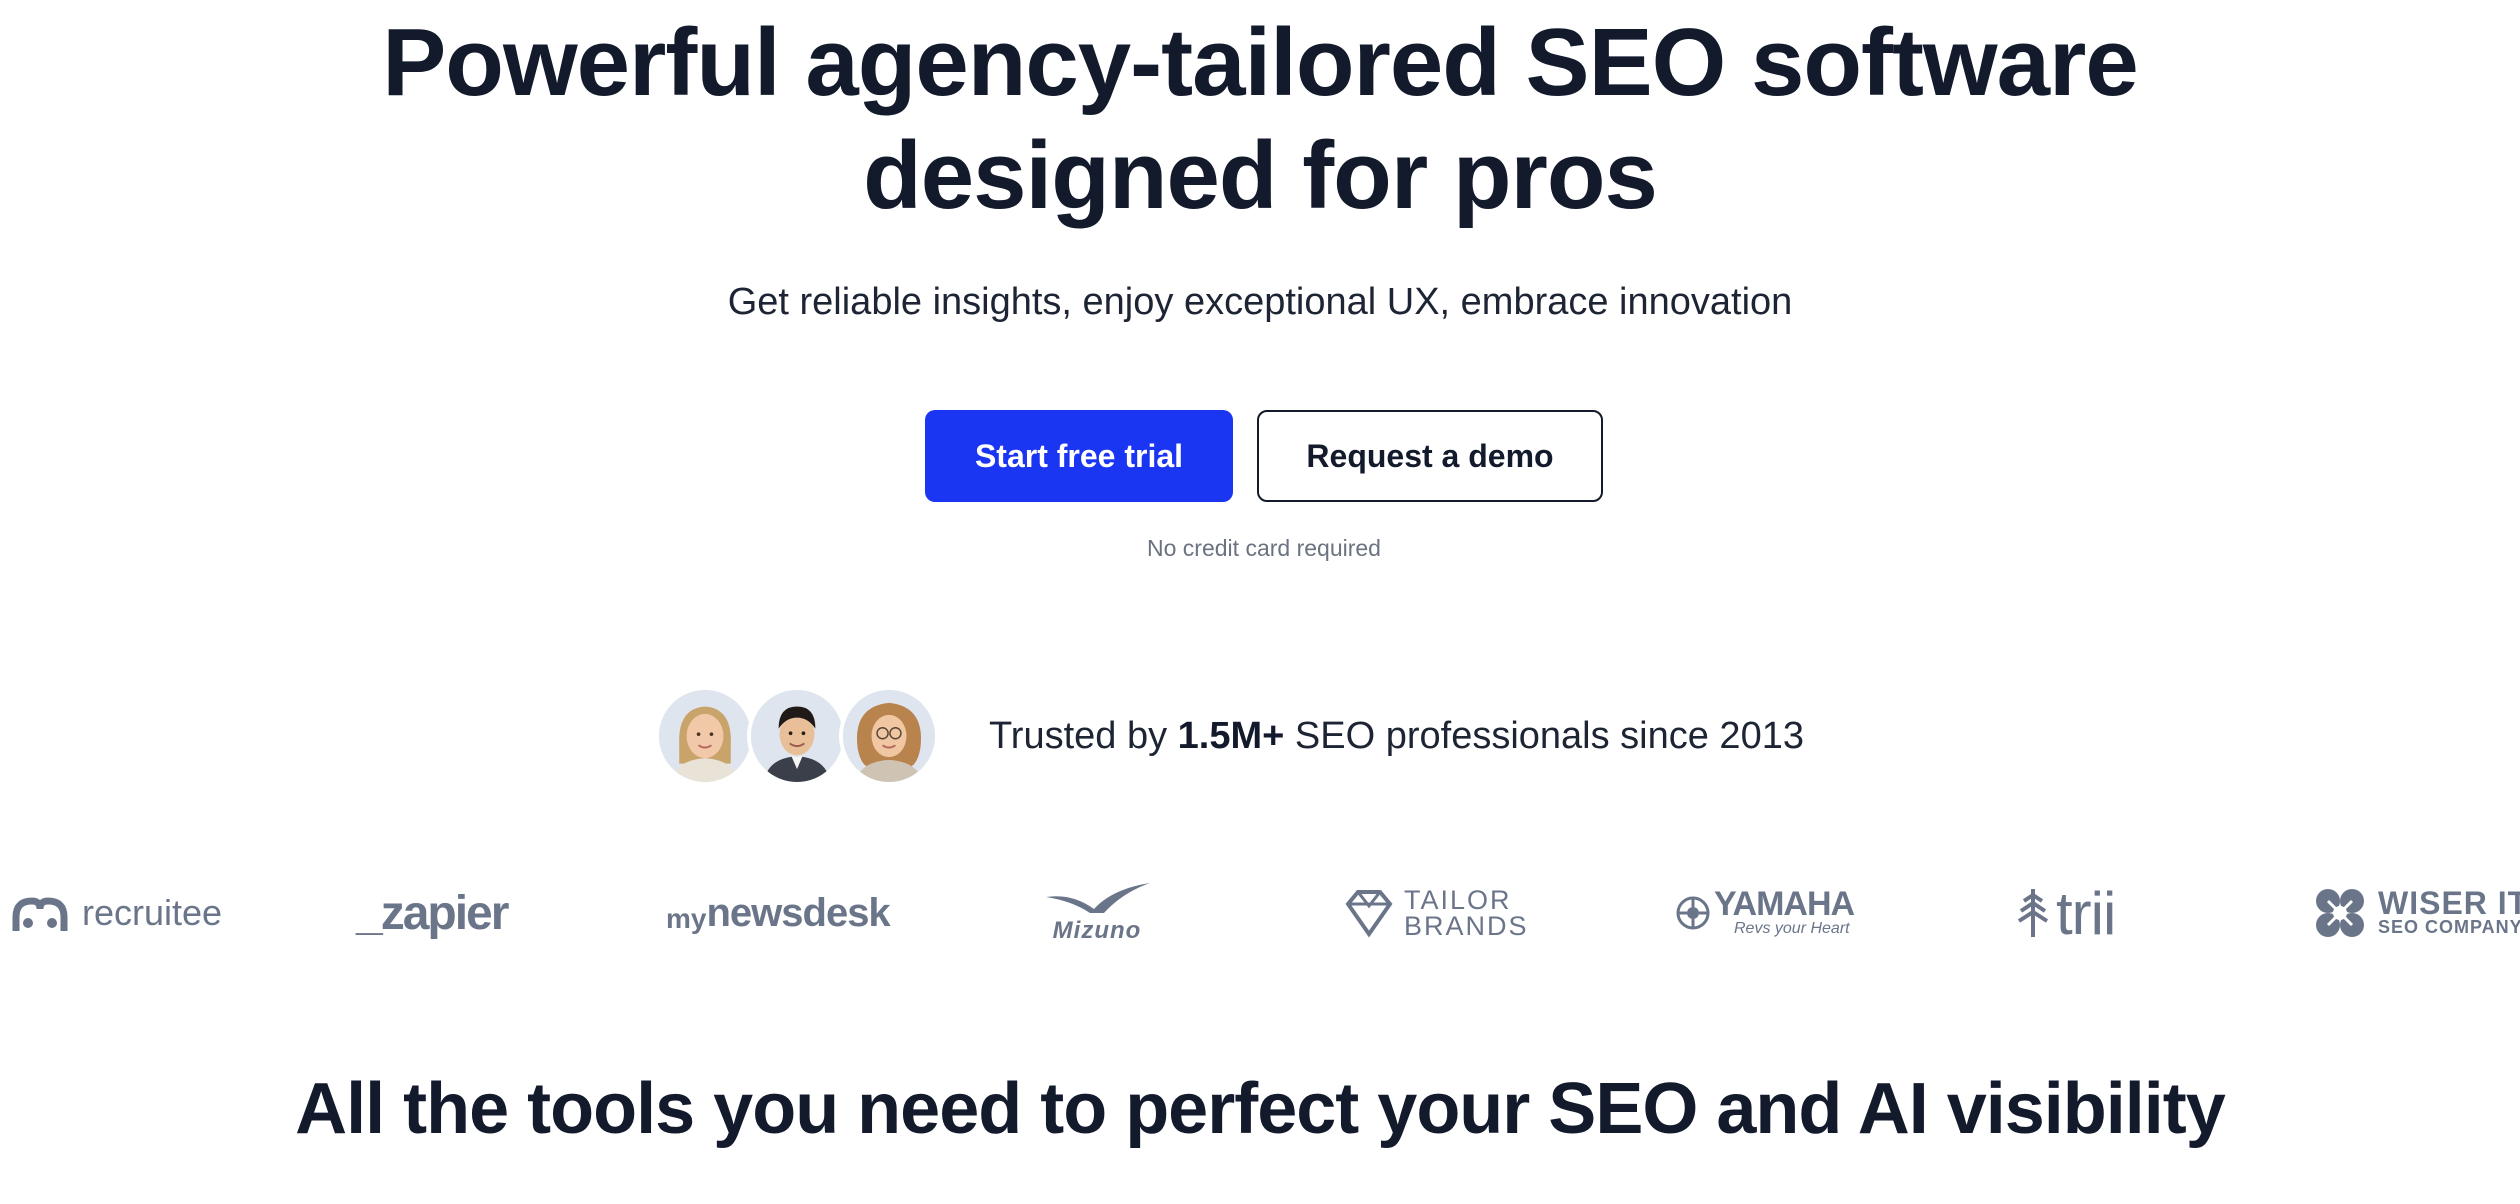 This screenshot has height=1204, width=2520. What do you see at coordinates (2340, 913) in the screenshot?
I see `wiser-it-brain-icon` at bounding box center [2340, 913].